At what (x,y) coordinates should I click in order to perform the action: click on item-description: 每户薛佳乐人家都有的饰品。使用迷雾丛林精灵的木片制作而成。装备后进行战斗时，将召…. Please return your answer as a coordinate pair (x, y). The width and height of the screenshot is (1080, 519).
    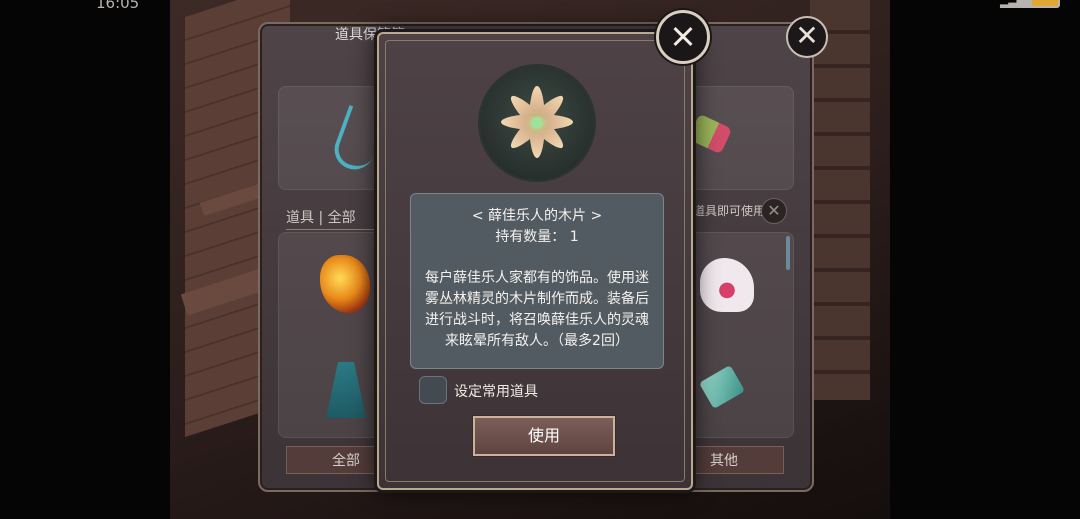
    Looking at the image, I should click on (537, 309).